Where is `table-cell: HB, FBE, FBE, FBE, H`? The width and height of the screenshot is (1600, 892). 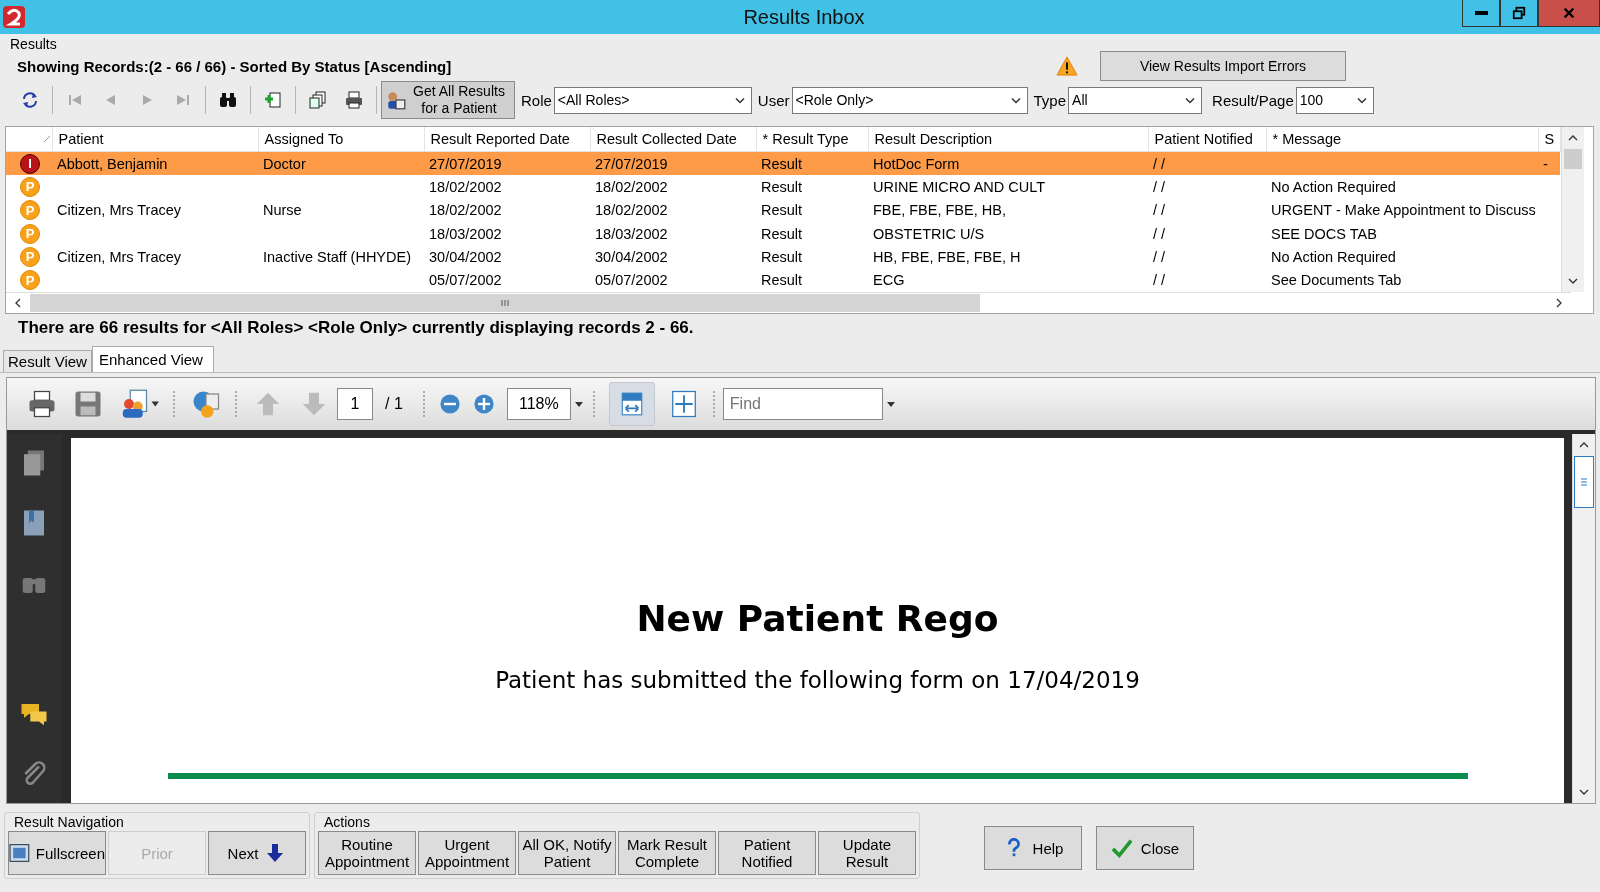 table-cell: HB, FBE, FBE, FBE, H is located at coordinates (947, 256).